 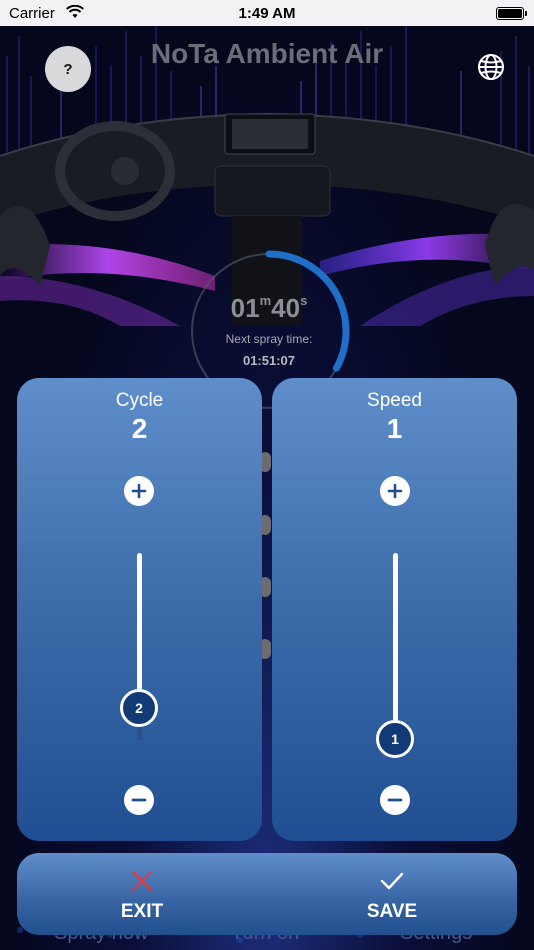 I want to click on cycle-decrease-button, so click(x=139, y=800).